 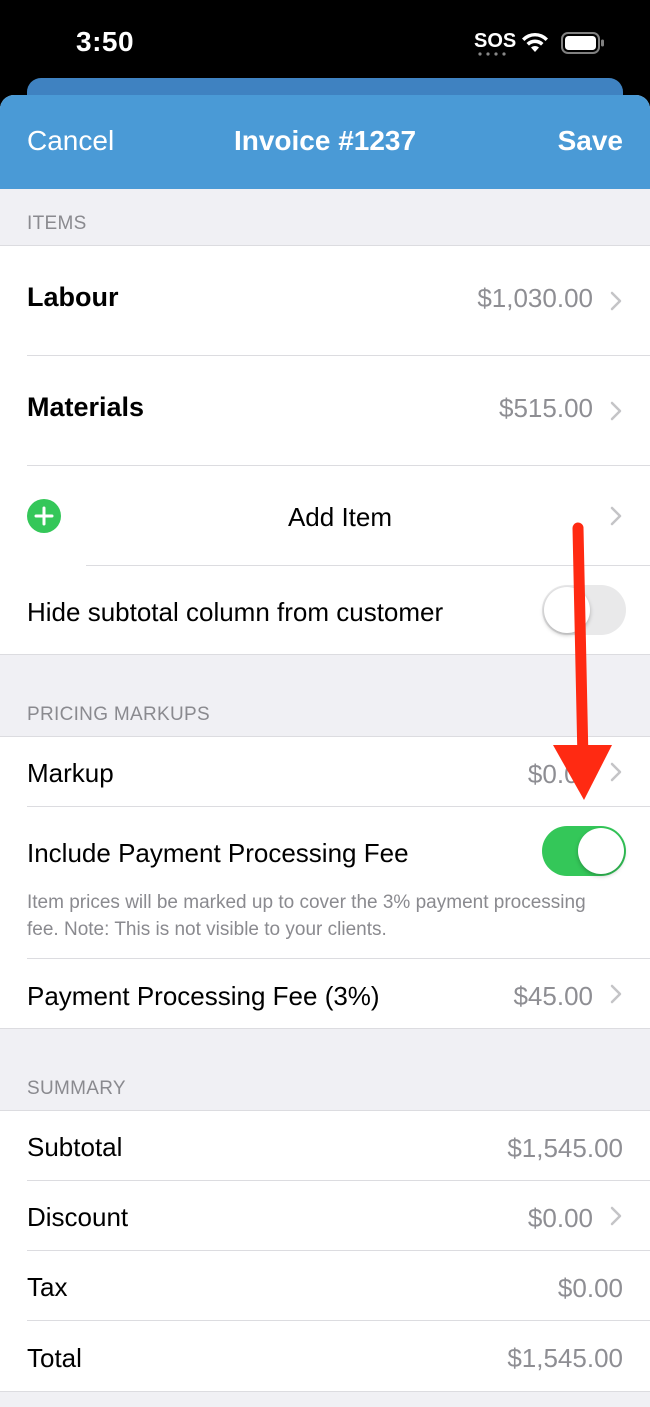 I want to click on add-item-button: Add Item, so click(x=325, y=515).